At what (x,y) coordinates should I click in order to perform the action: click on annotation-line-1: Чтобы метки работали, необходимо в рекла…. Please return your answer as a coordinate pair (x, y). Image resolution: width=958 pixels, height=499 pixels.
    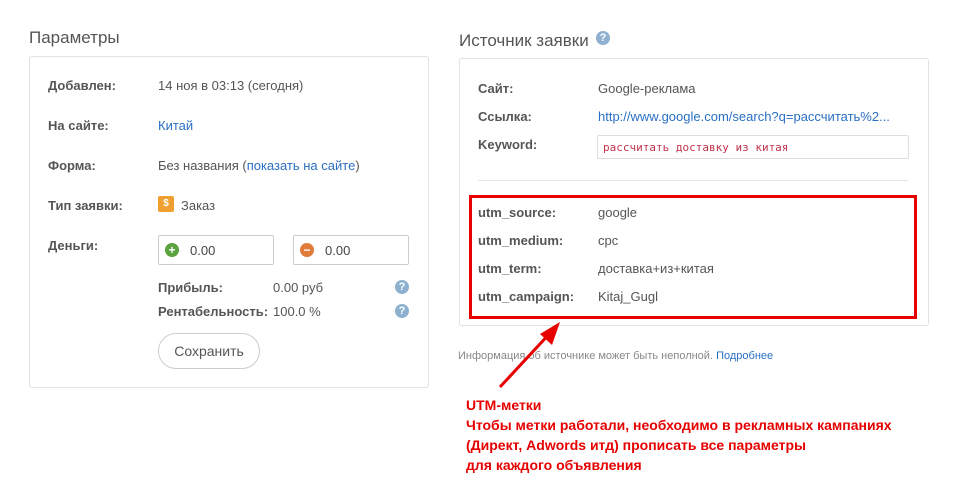
    Looking at the image, I should click on (679, 425).